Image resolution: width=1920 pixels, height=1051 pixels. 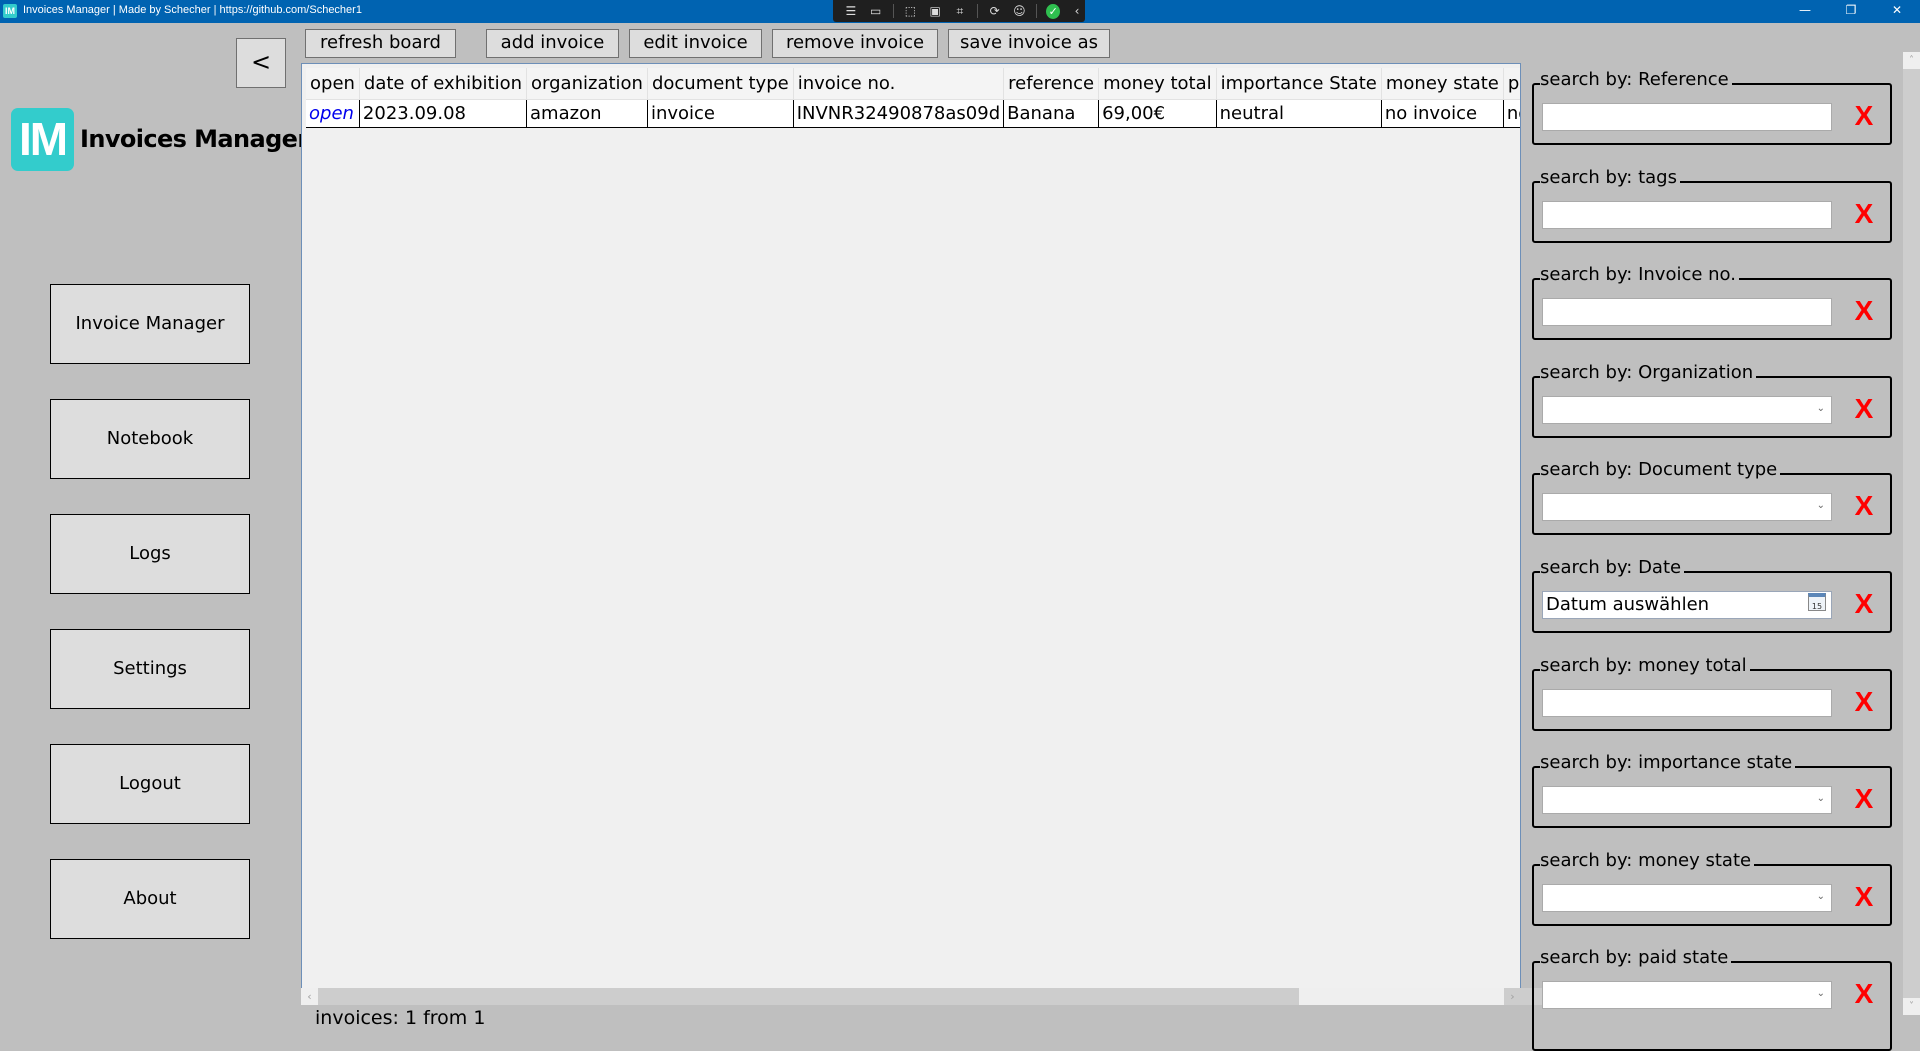 I want to click on scroll-thumb, so click(x=1401, y=996).